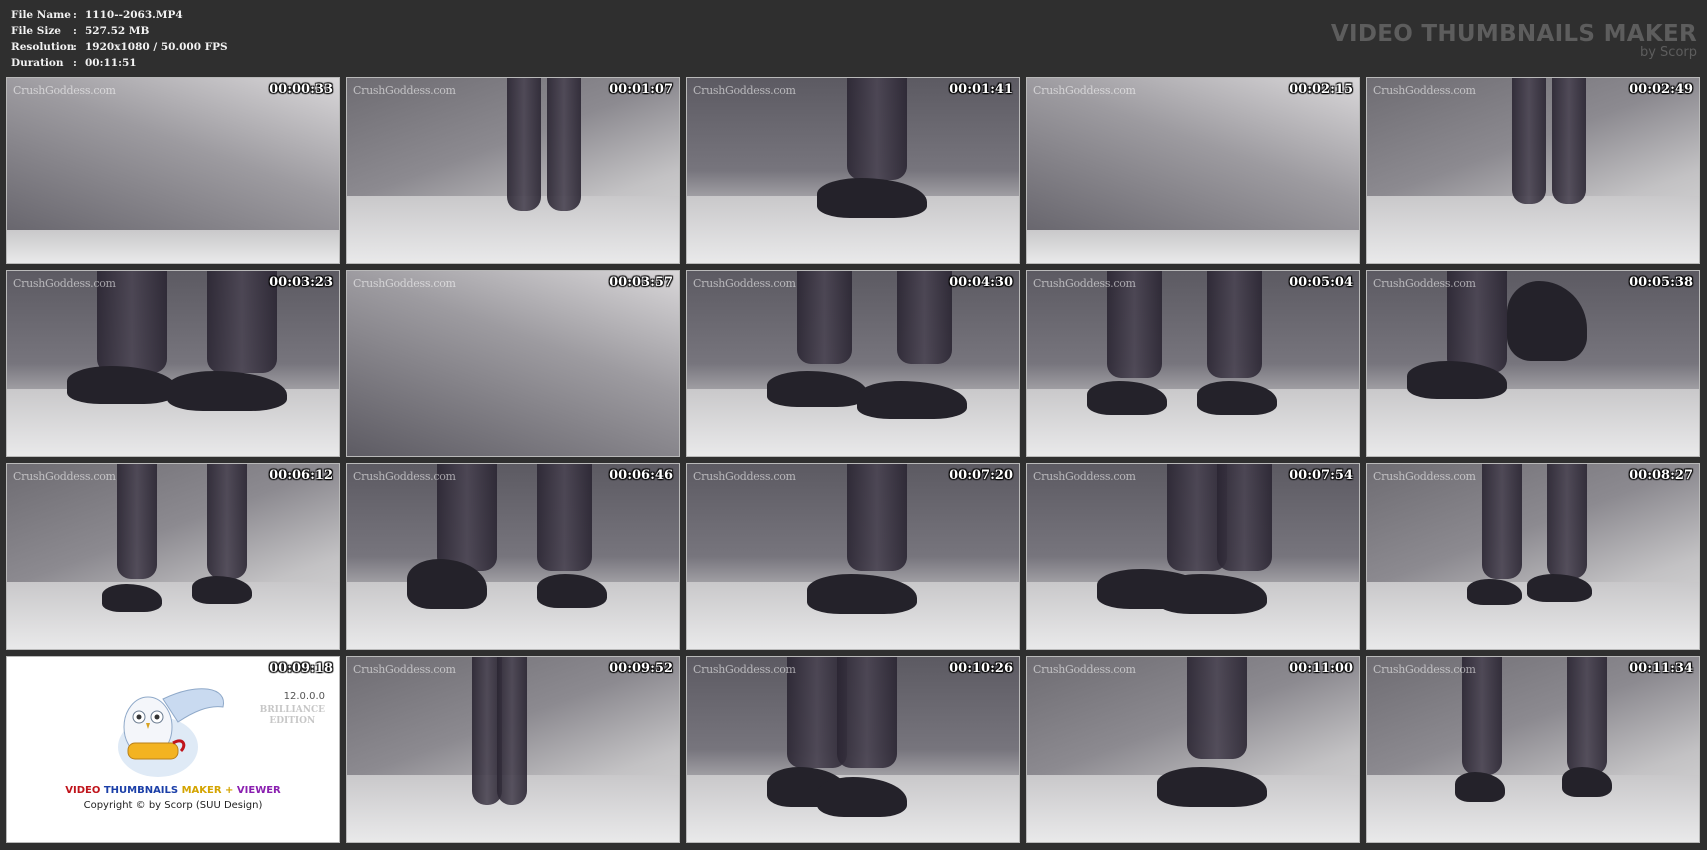 The width and height of the screenshot is (1707, 850). What do you see at coordinates (641, 89) in the screenshot?
I see `timestamp: 00:01:07` at bounding box center [641, 89].